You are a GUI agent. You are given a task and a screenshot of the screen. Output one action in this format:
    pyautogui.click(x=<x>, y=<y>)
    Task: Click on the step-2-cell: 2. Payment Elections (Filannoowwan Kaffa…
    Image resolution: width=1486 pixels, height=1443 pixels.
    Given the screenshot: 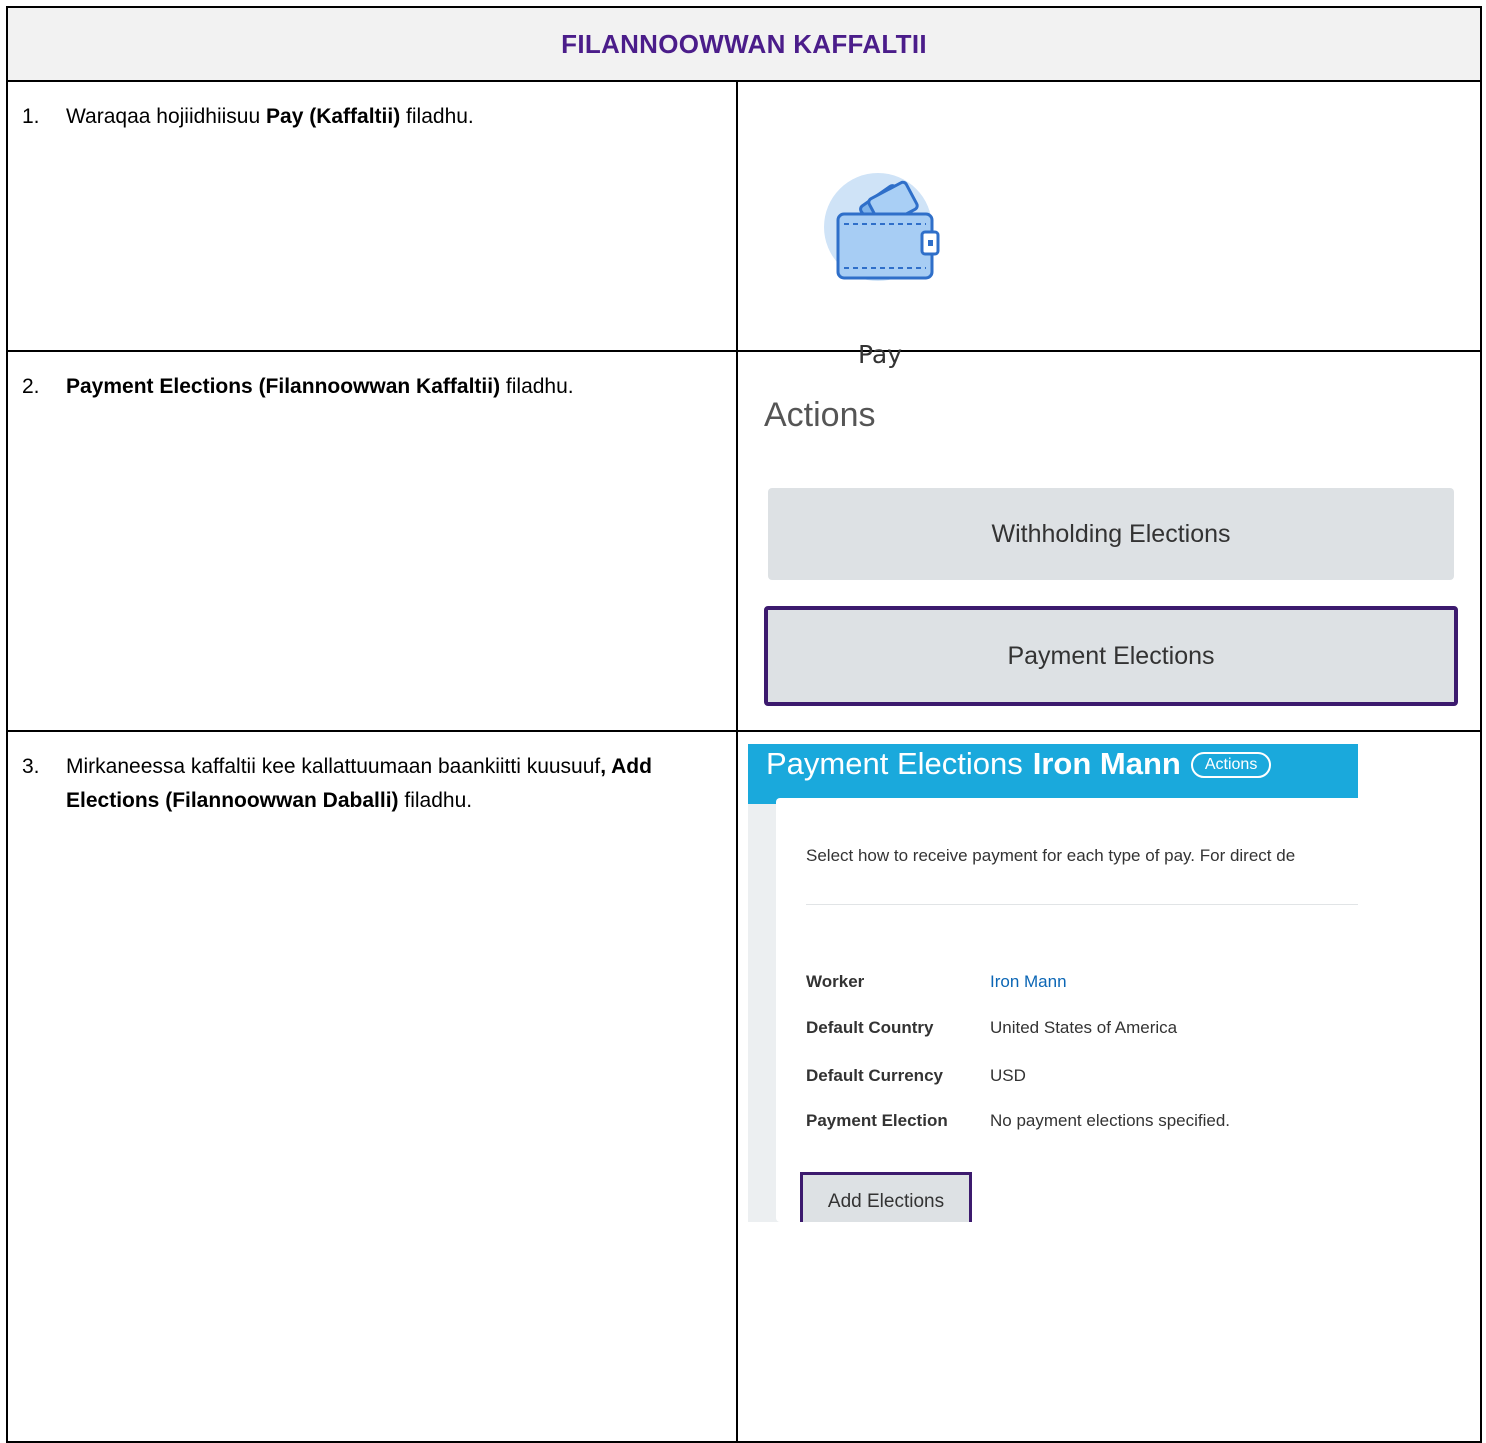 What is the action you would take?
    pyautogui.click(x=372, y=541)
    